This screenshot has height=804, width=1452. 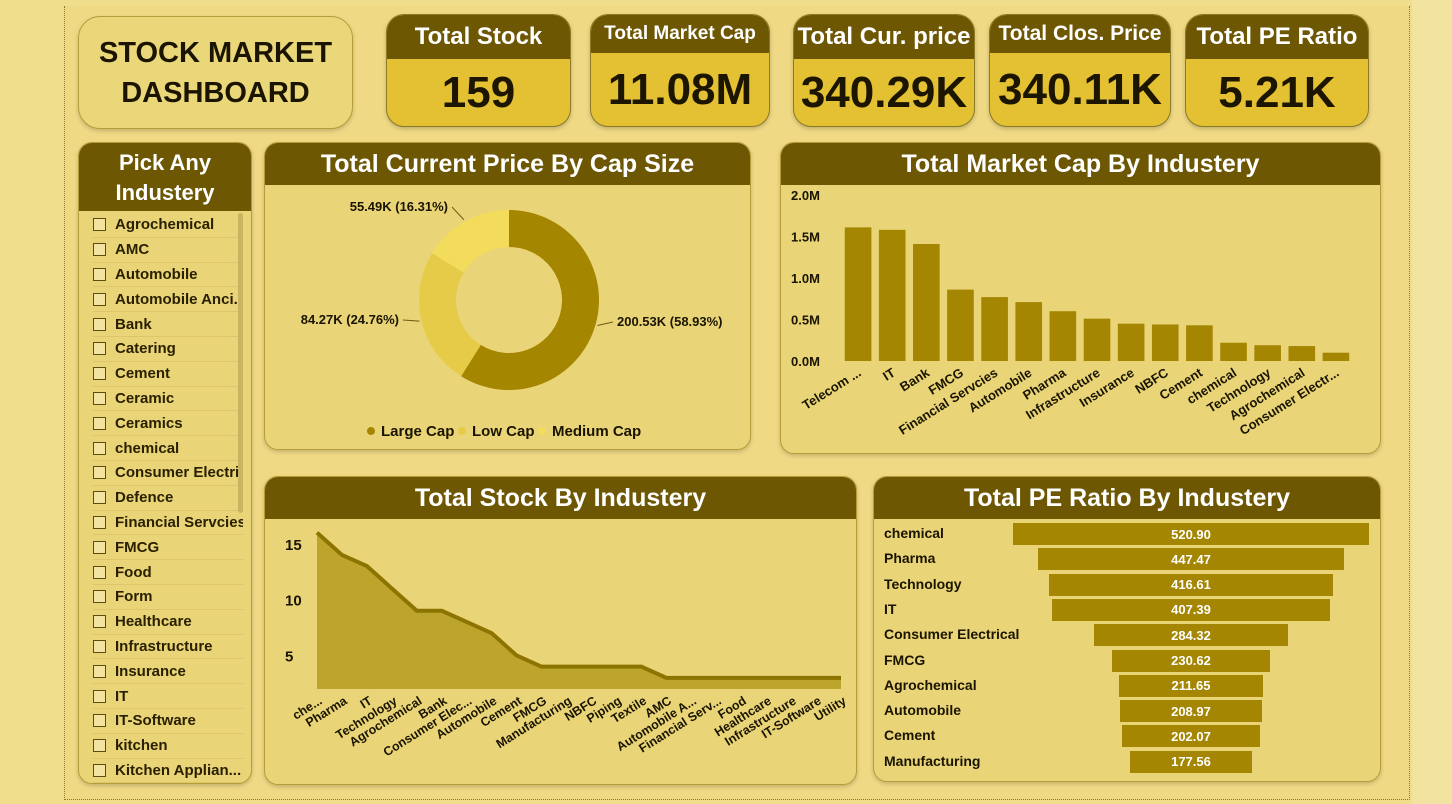 I want to click on slicer-item-label: Cement, so click(x=143, y=374).